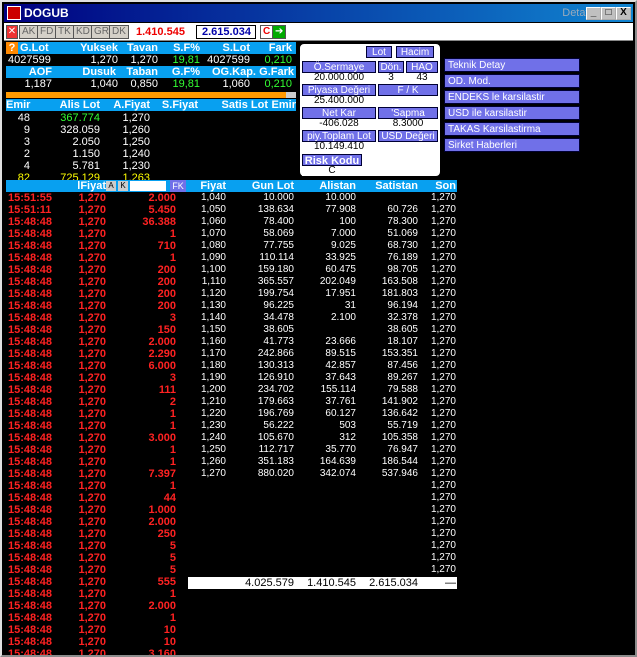 This screenshot has height=657, width=637. Describe the element at coordinates (123, 186) in the screenshot. I see `satis-sort-button: K` at that location.